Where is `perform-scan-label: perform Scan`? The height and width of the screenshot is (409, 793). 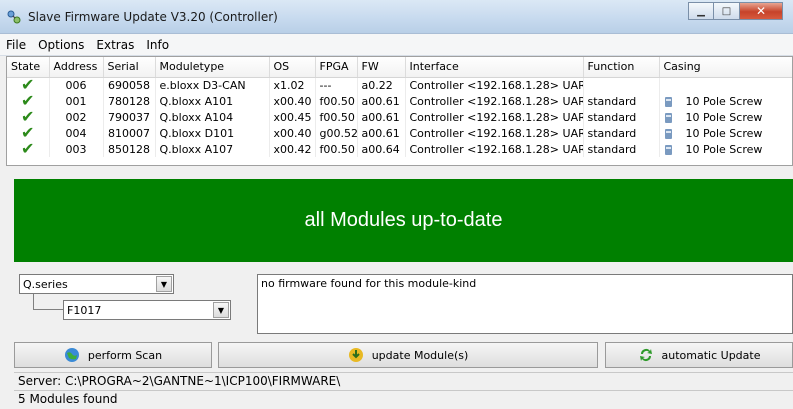 perform-scan-label: perform Scan is located at coordinates (125, 355).